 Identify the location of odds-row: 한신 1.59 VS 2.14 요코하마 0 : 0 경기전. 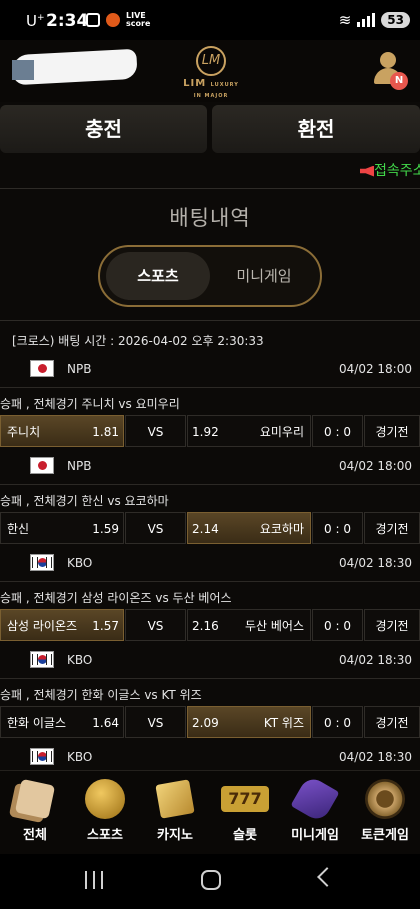
(210, 528).